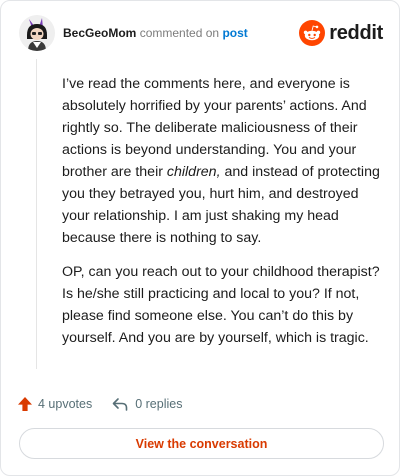 The height and width of the screenshot is (476, 400). Describe the element at coordinates (356, 32) in the screenshot. I see `brand-wordmark: reddit` at that location.